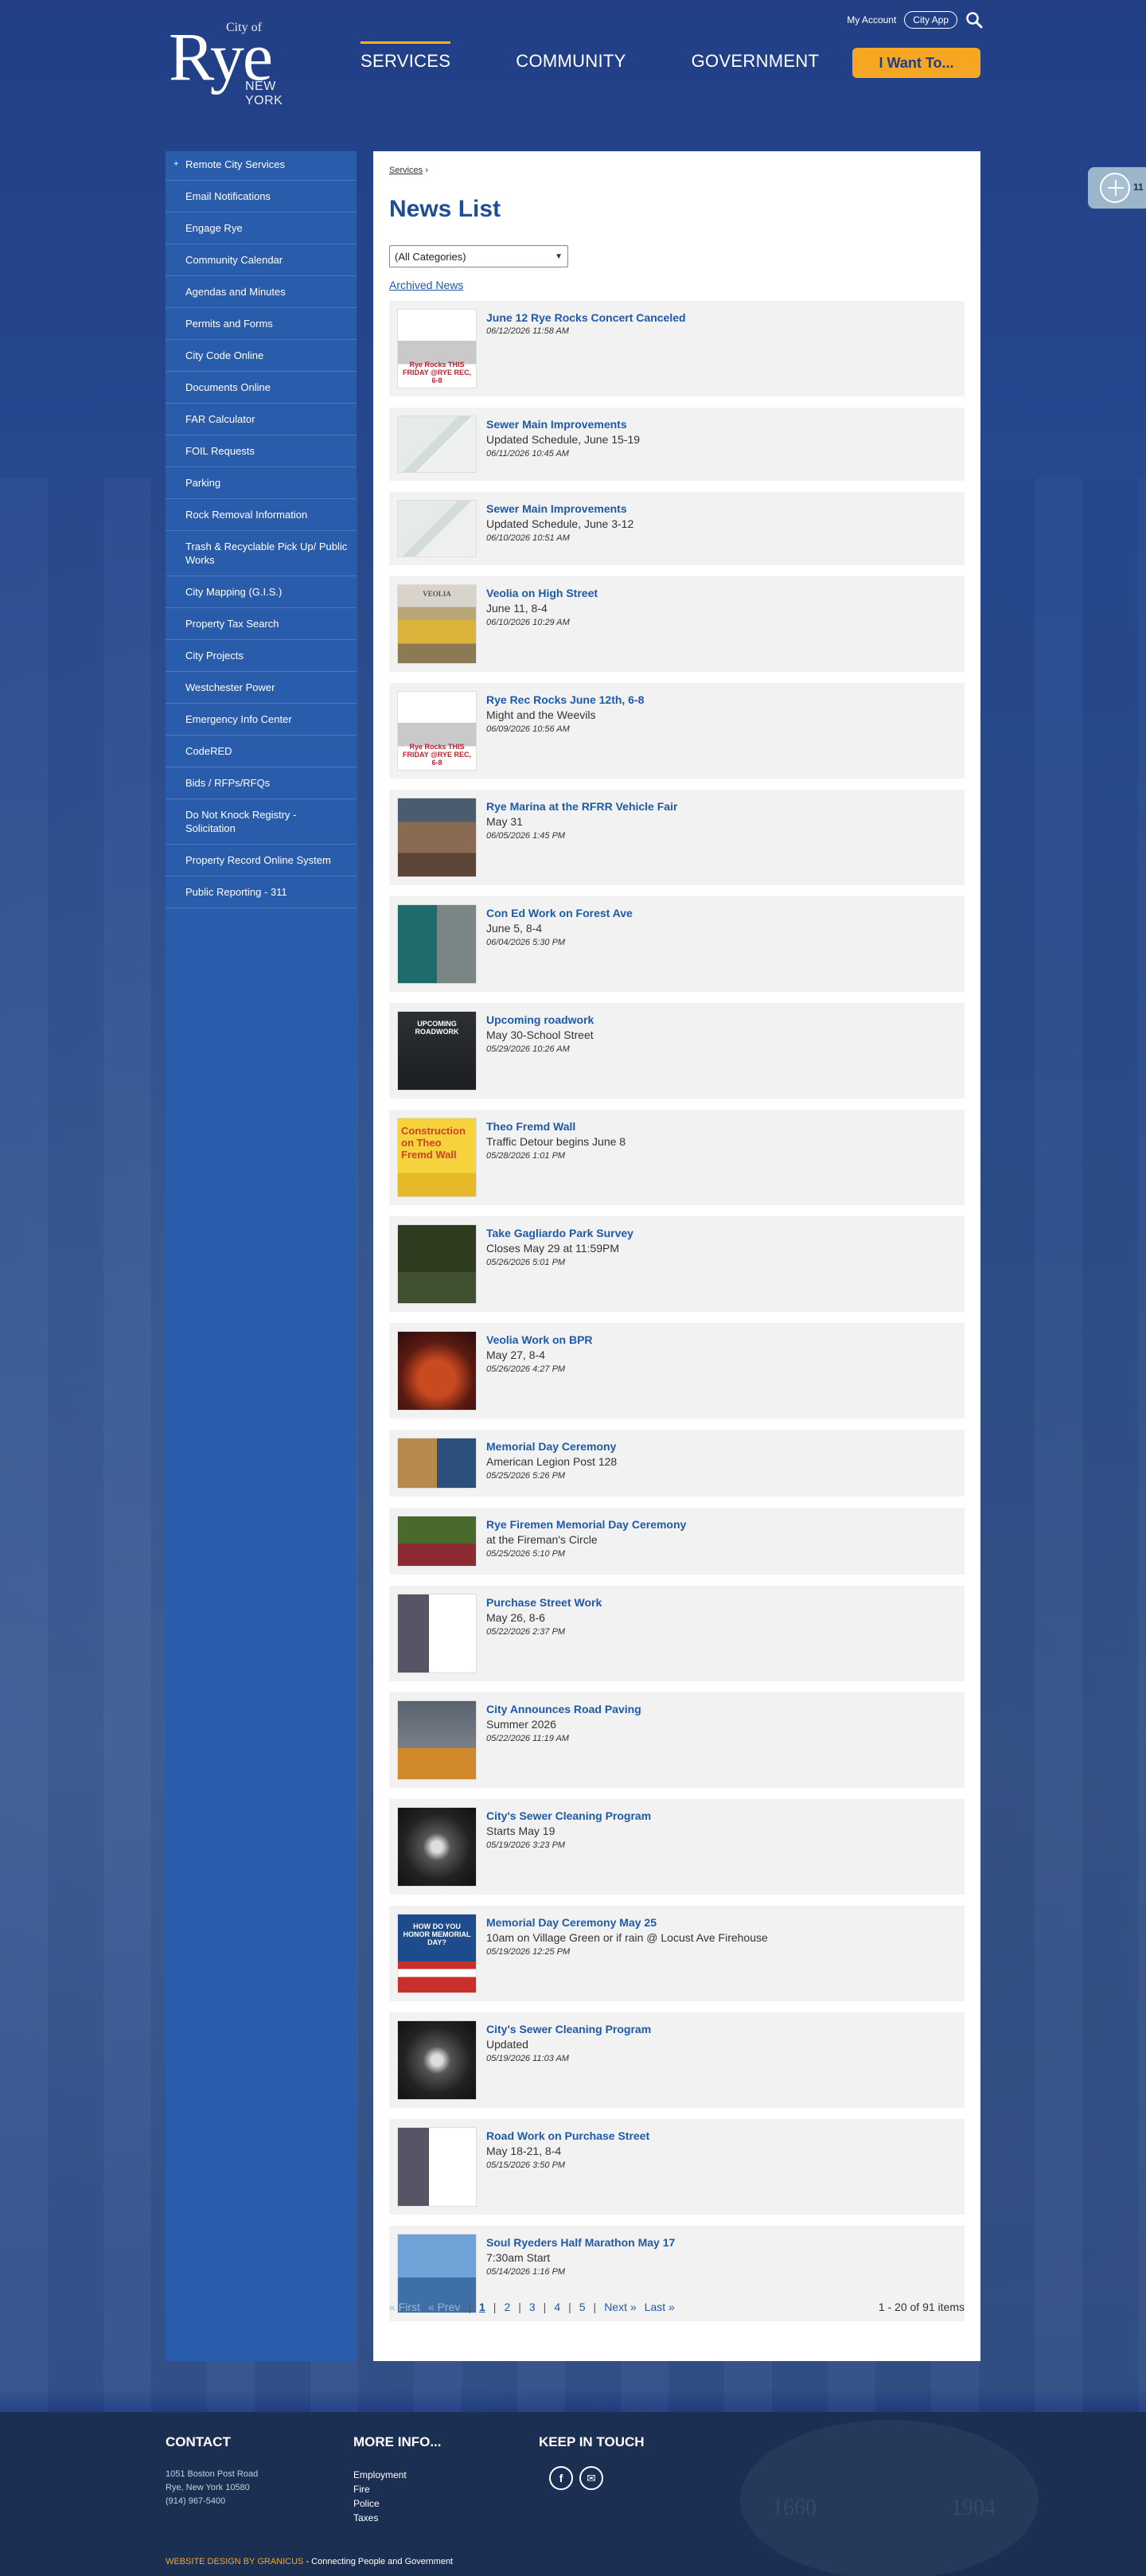 The height and width of the screenshot is (2576, 1146). Describe the element at coordinates (721, 2242) in the screenshot. I see `news-title-link: Soul Ryeders Half Marathon May 17` at that location.